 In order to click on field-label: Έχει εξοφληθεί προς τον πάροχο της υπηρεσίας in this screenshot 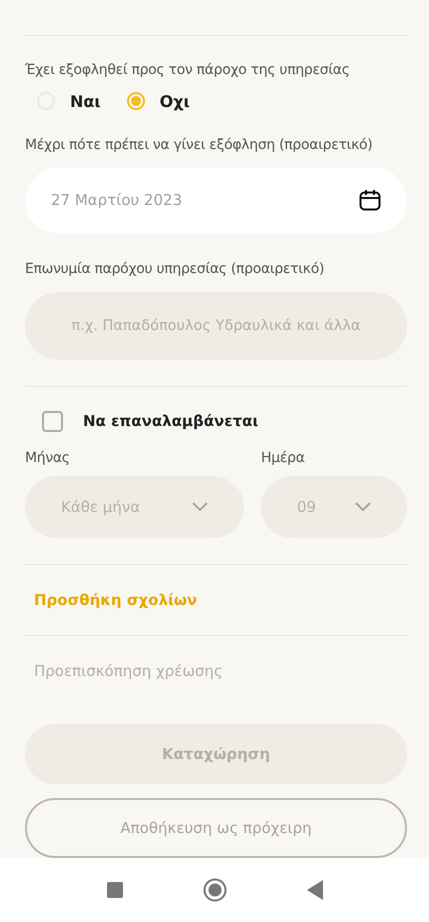, I will do `click(188, 70)`.